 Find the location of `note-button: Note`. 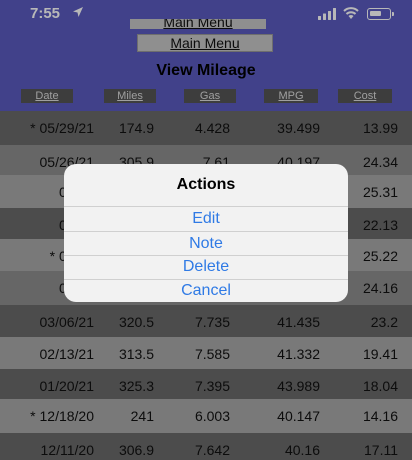

note-button: Note is located at coordinates (206, 244).